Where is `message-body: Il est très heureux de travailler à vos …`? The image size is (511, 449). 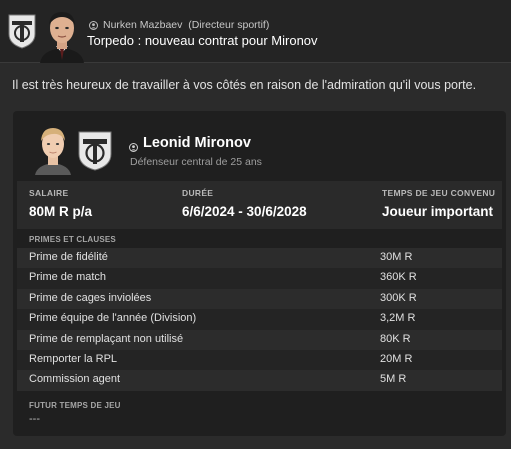
message-body: Il est très heureux de travailler à vos … is located at coordinates (244, 85).